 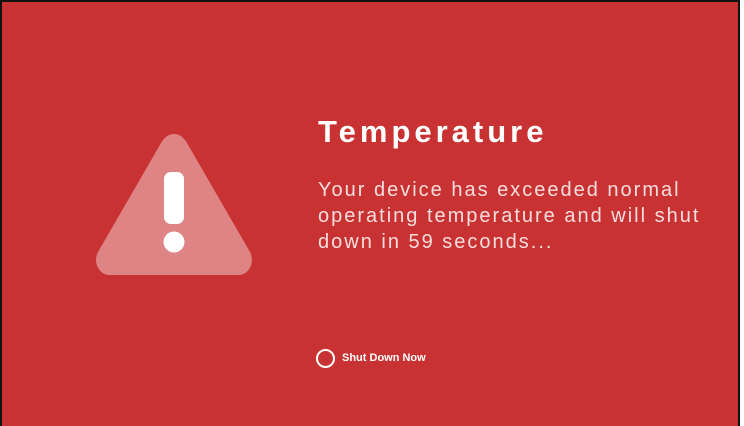 What do you see at coordinates (325, 358) in the screenshot?
I see `radio-circle-icon` at bounding box center [325, 358].